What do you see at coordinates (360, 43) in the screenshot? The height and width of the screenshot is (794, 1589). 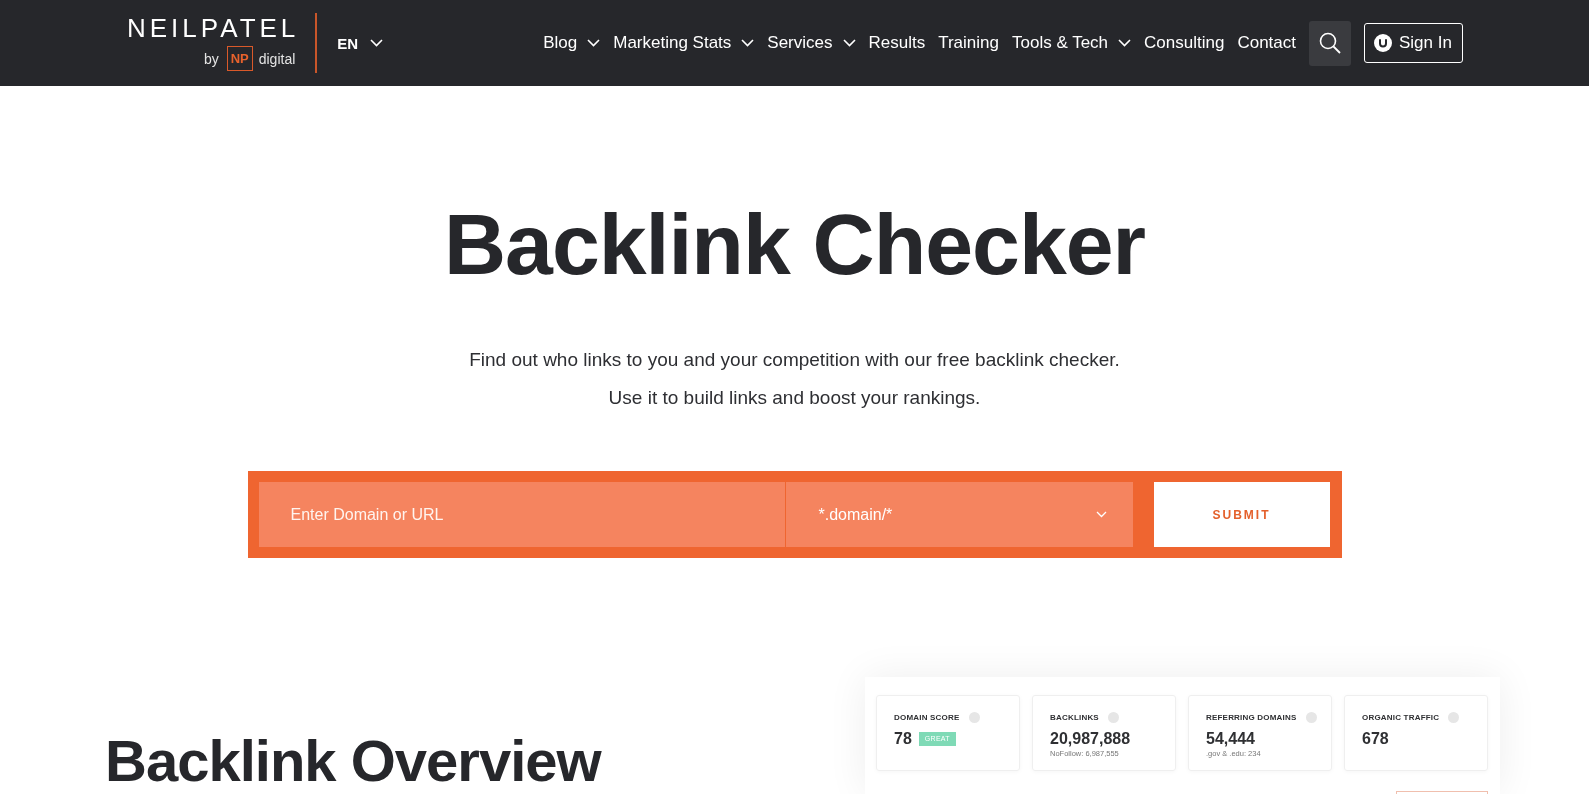 I see `language-selector: EN` at bounding box center [360, 43].